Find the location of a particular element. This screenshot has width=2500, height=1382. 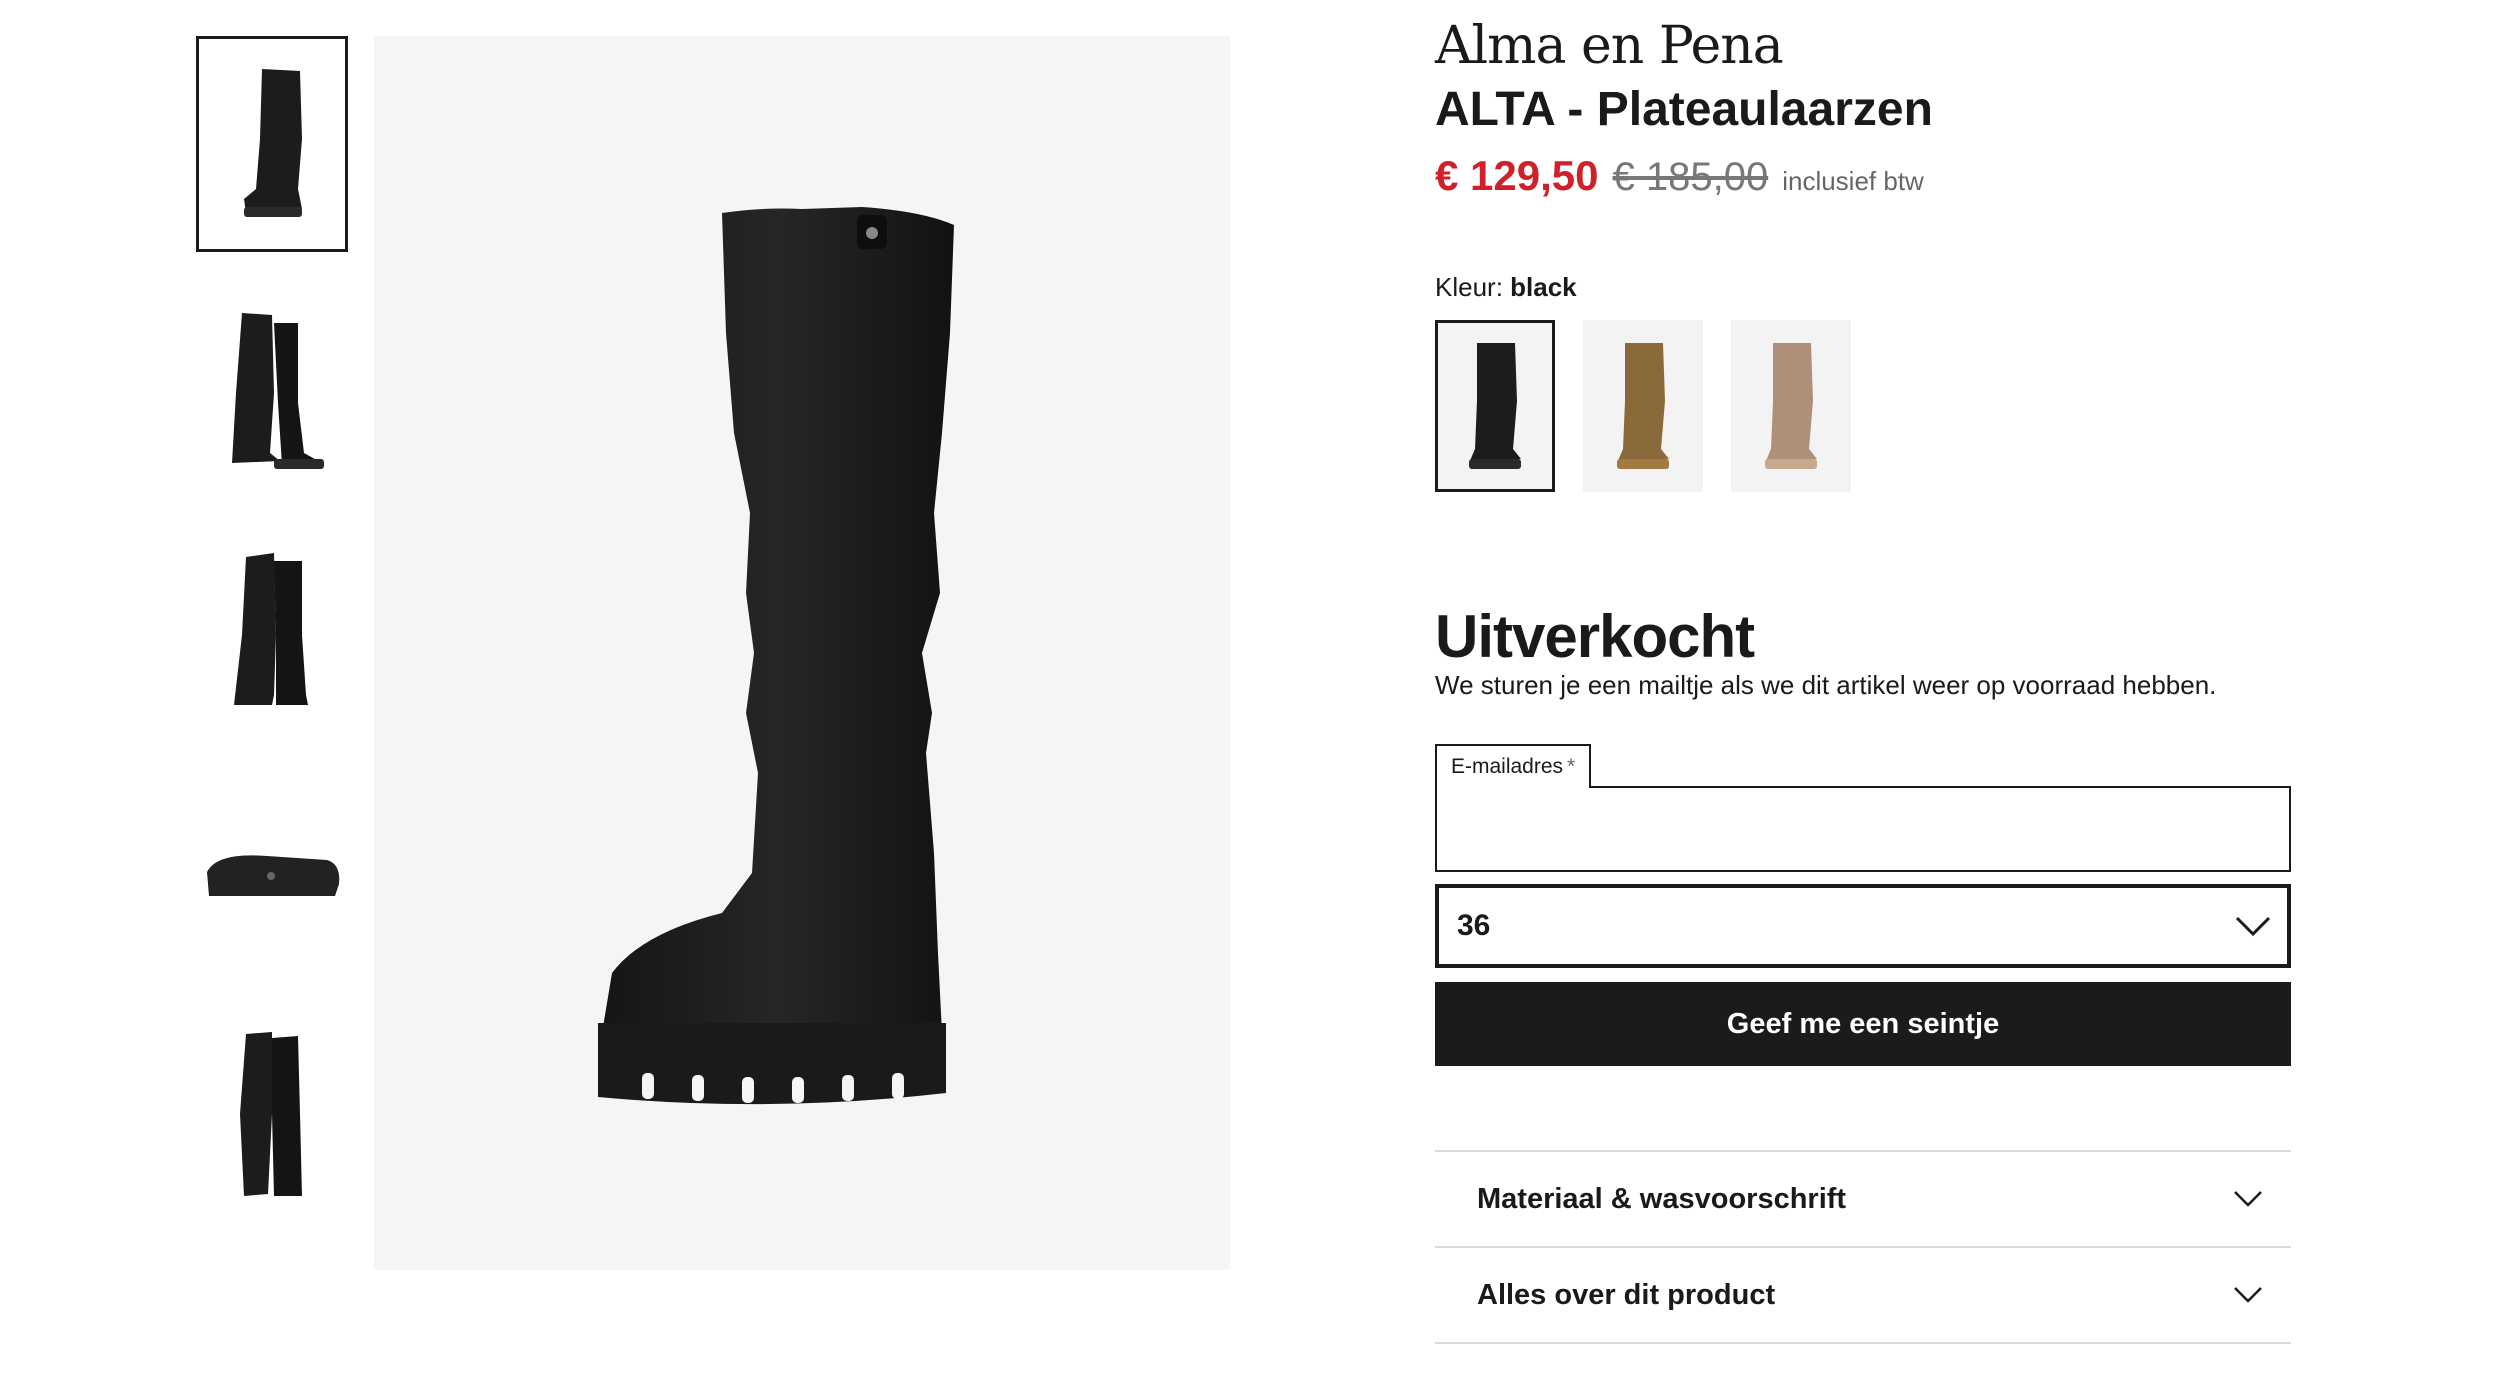

accordion-material-care: Materiaal & wasvoorschrift is located at coordinates (1863, 1198).